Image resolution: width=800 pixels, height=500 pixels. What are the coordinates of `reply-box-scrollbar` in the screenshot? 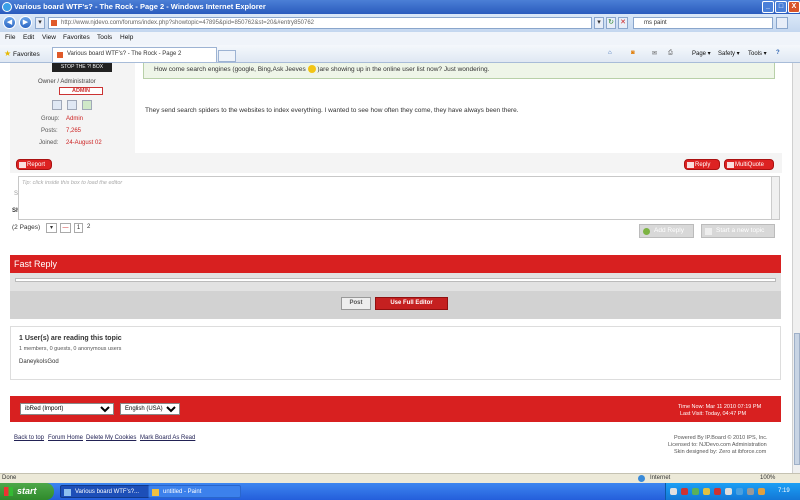 It's located at (775, 198).